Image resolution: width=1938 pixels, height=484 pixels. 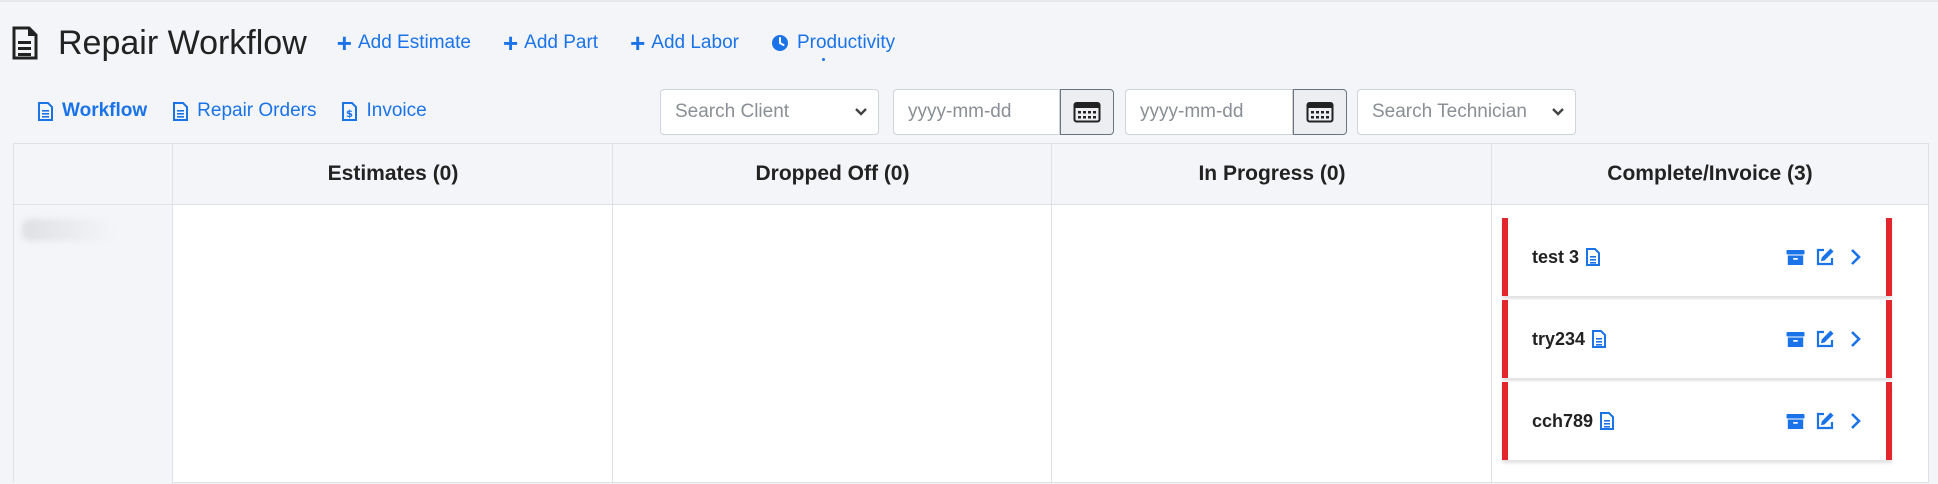 I want to click on tab-workflow: Workflow, so click(x=92, y=111).